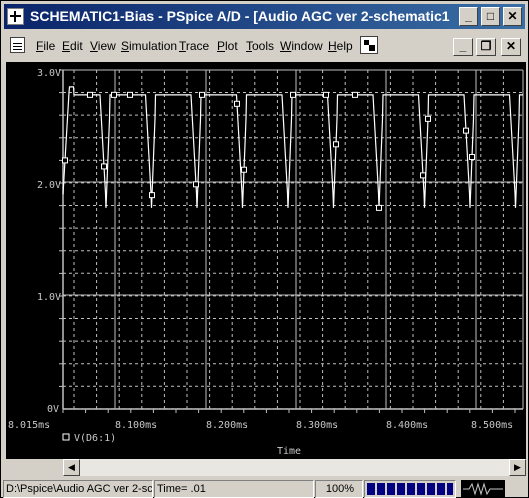 The image size is (529, 498). Describe the element at coordinates (95, 438) in the screenshot. I see `legend-label: V(D6:1)` at that location.